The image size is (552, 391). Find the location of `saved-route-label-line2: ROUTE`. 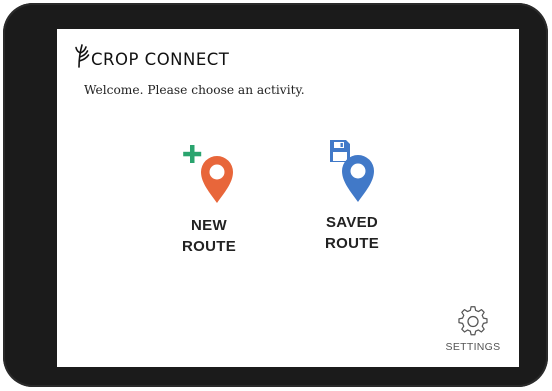

saved-route-label-line2: ROUTE is located at coordinates (352, 243).